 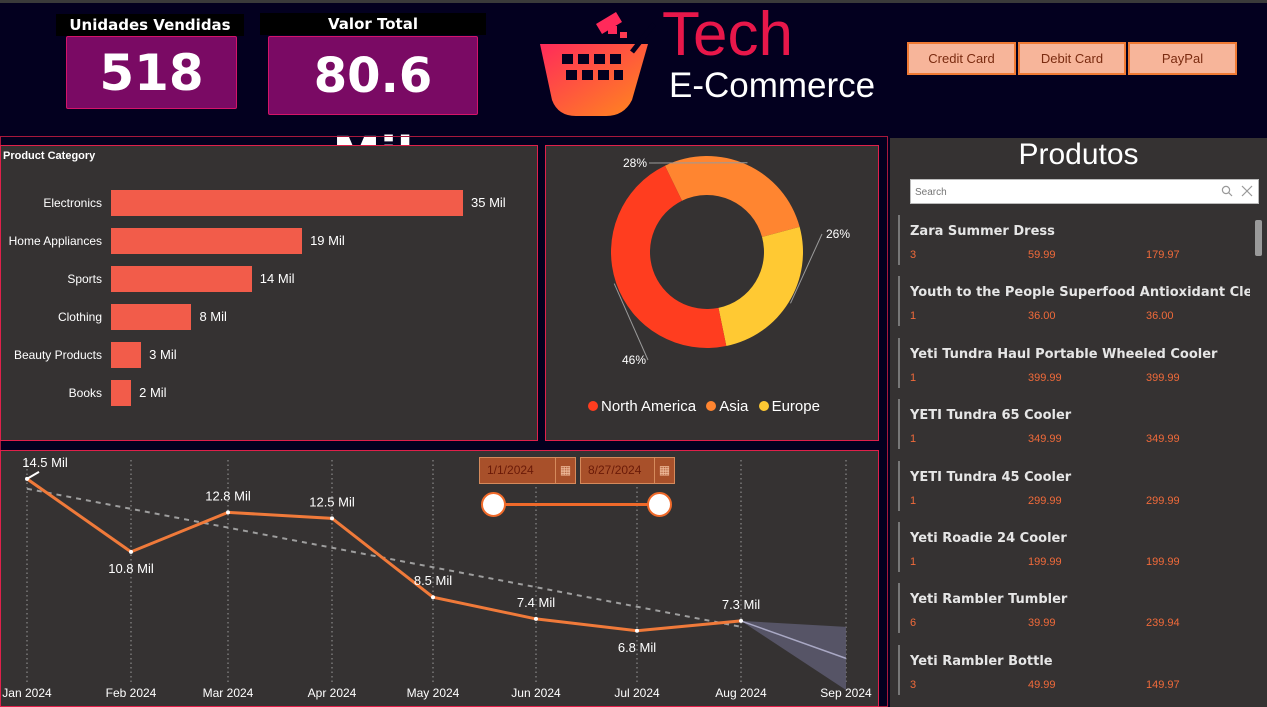 What do you see at coordinates (576, 504) in the screenshot?
I see `date-range-slider-track` at bounding box center [576, 504].